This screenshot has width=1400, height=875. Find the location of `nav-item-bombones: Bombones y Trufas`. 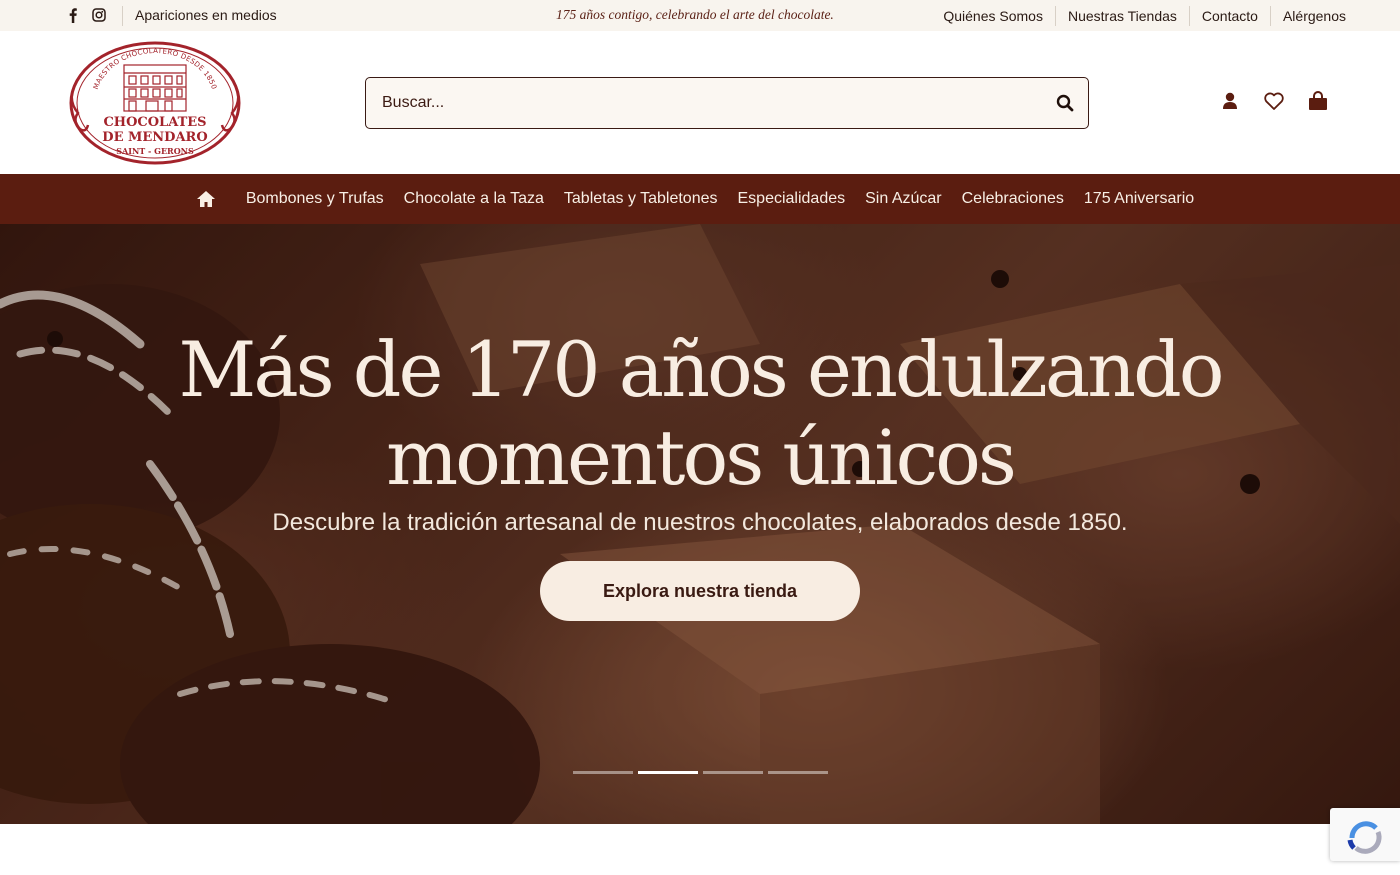

nav-item-bombones: Bombones y Trufas is located at coordinates (315, 199).